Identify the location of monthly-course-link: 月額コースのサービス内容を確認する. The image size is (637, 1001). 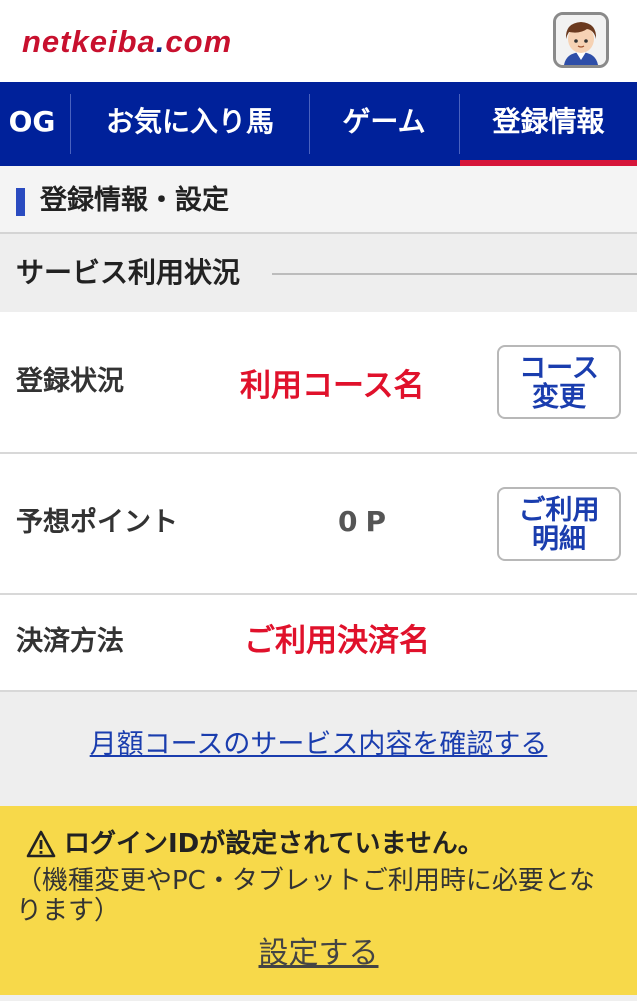
(318, 745).